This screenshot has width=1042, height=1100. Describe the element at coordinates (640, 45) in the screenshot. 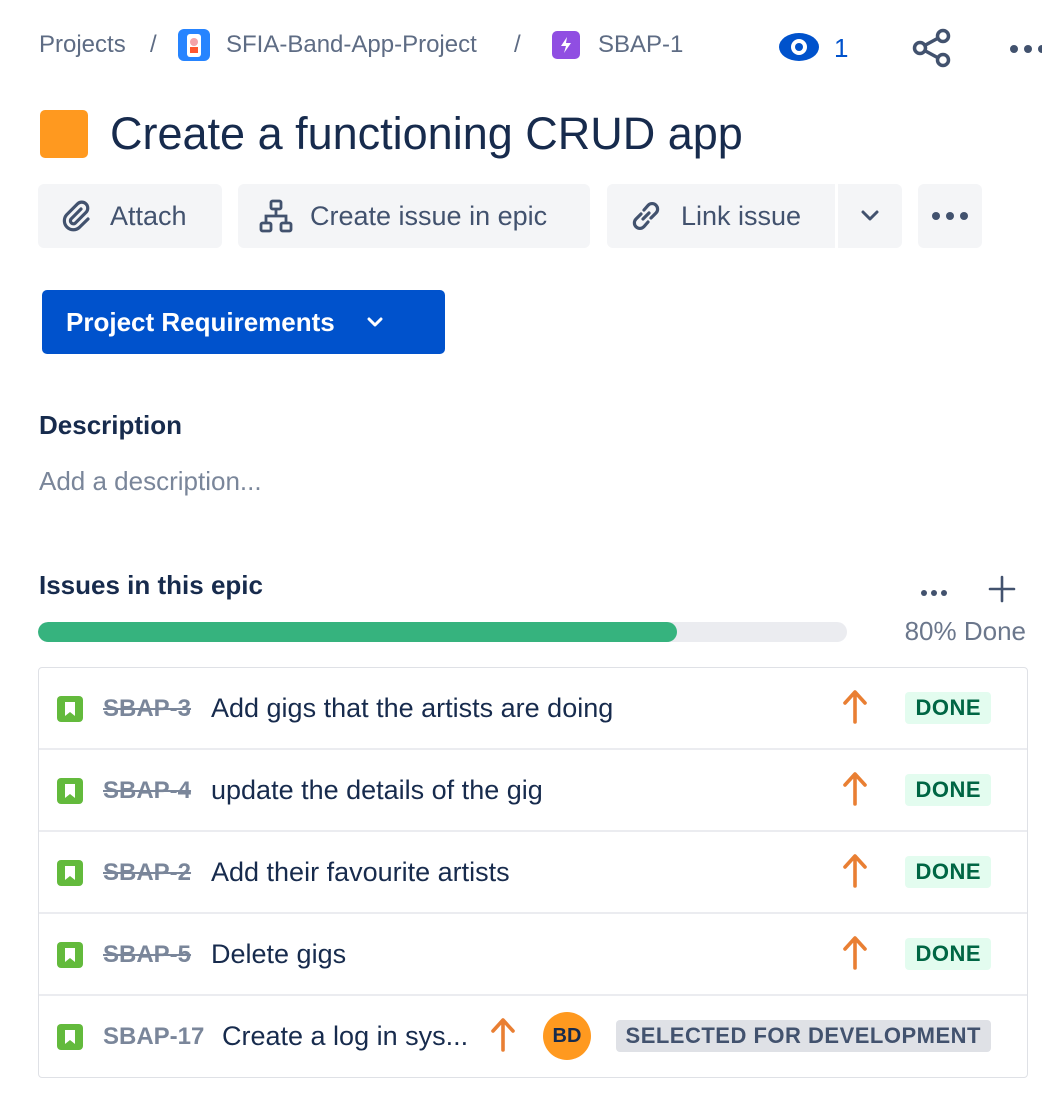

I see `breadcrumb-issue-key: SBAP-1` at that location.